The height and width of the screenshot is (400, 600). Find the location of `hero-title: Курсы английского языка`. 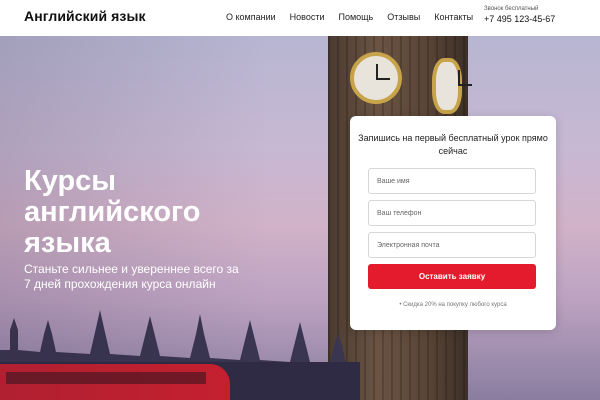

hero-title: Курсы английского языка is located at coordinates (112, 212).